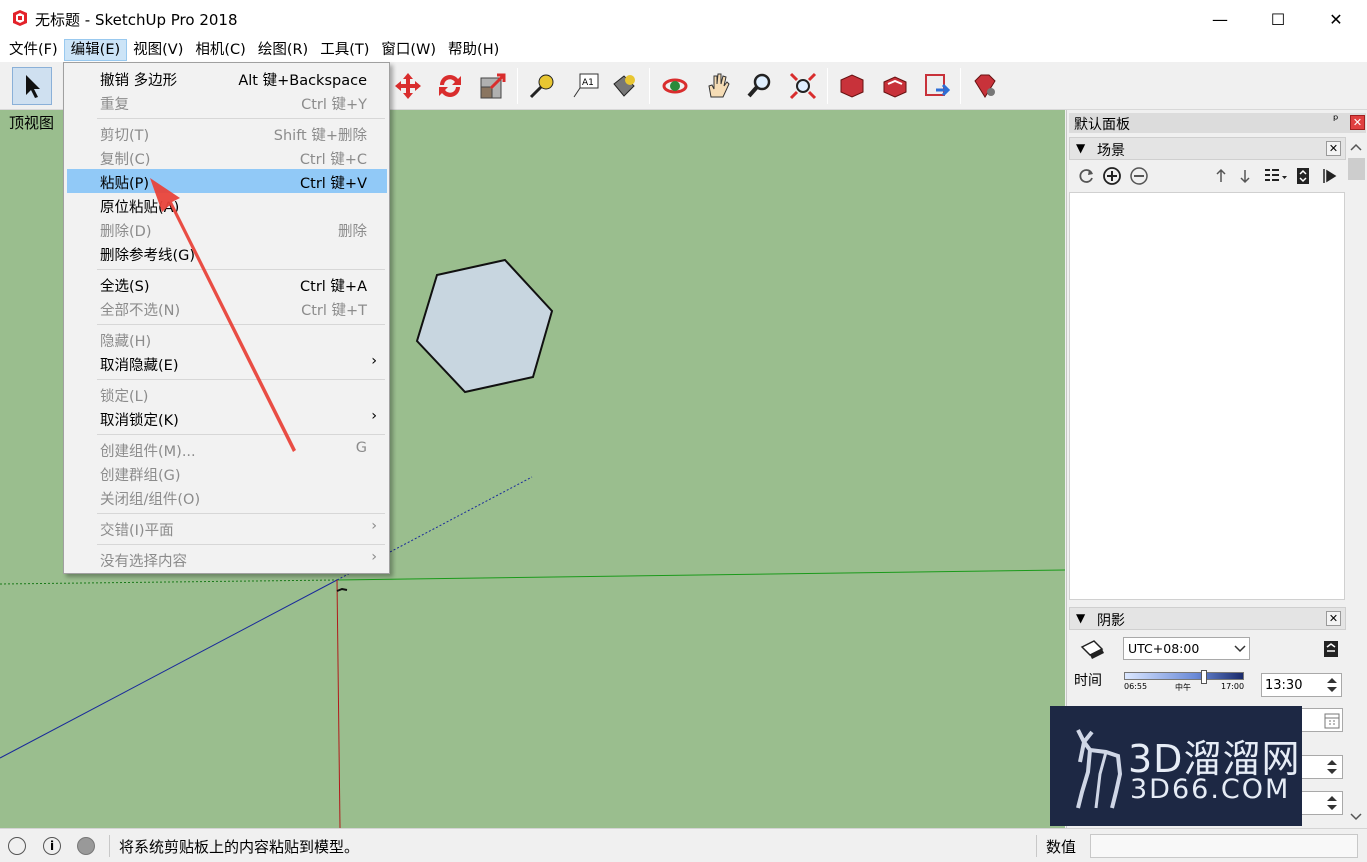 This screenshot has width=1367, height=862. Describe the element at coordinates (1336, 19) in the screenshot. I see `close-button: ✕` at that location.